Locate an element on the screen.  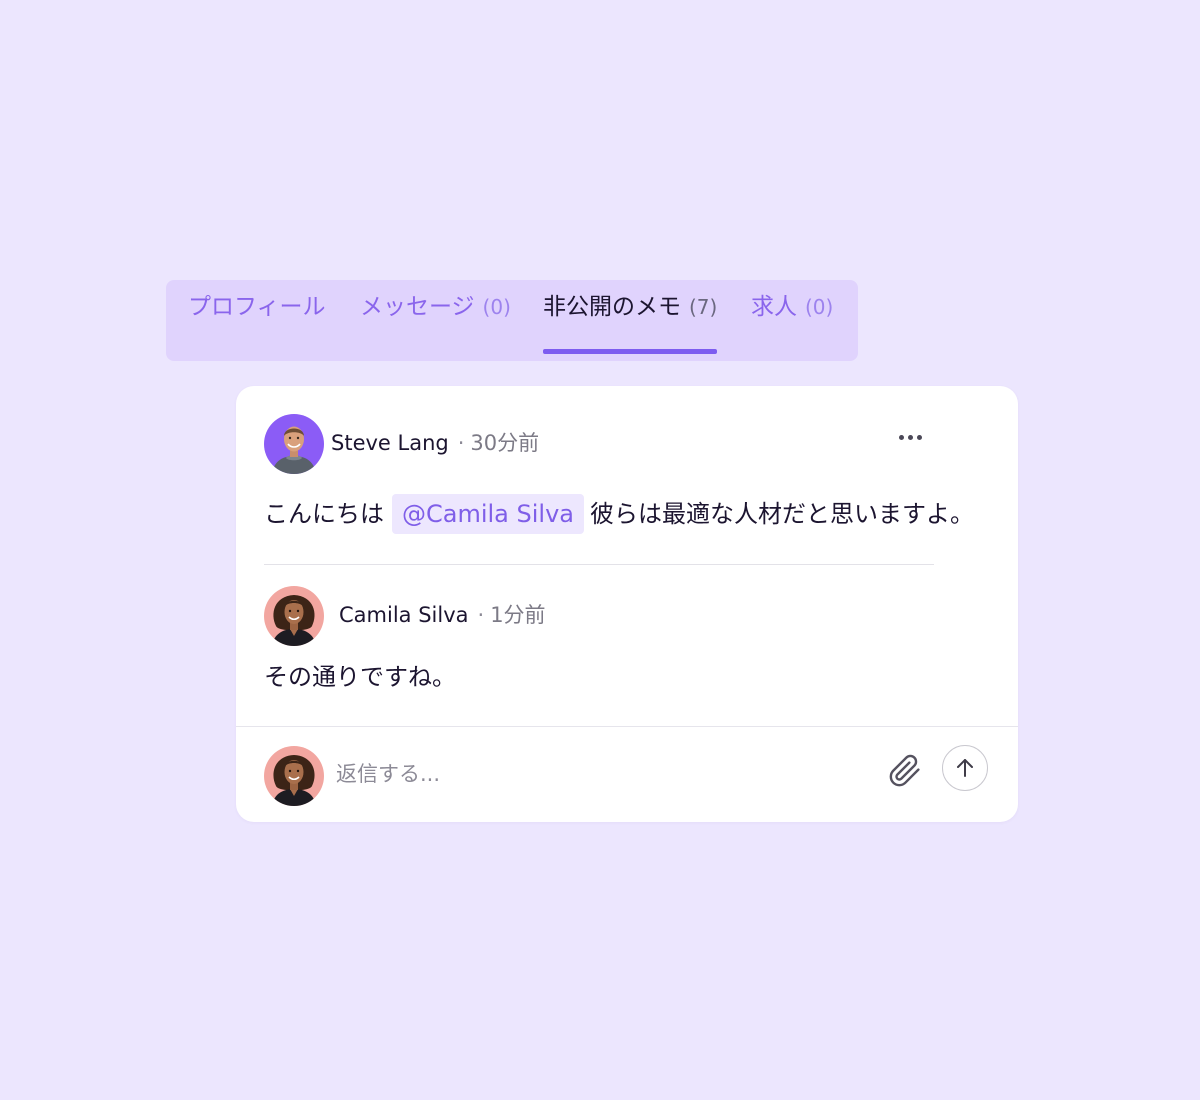
tab-label: メッセージ is located at coordinates (417, 307).